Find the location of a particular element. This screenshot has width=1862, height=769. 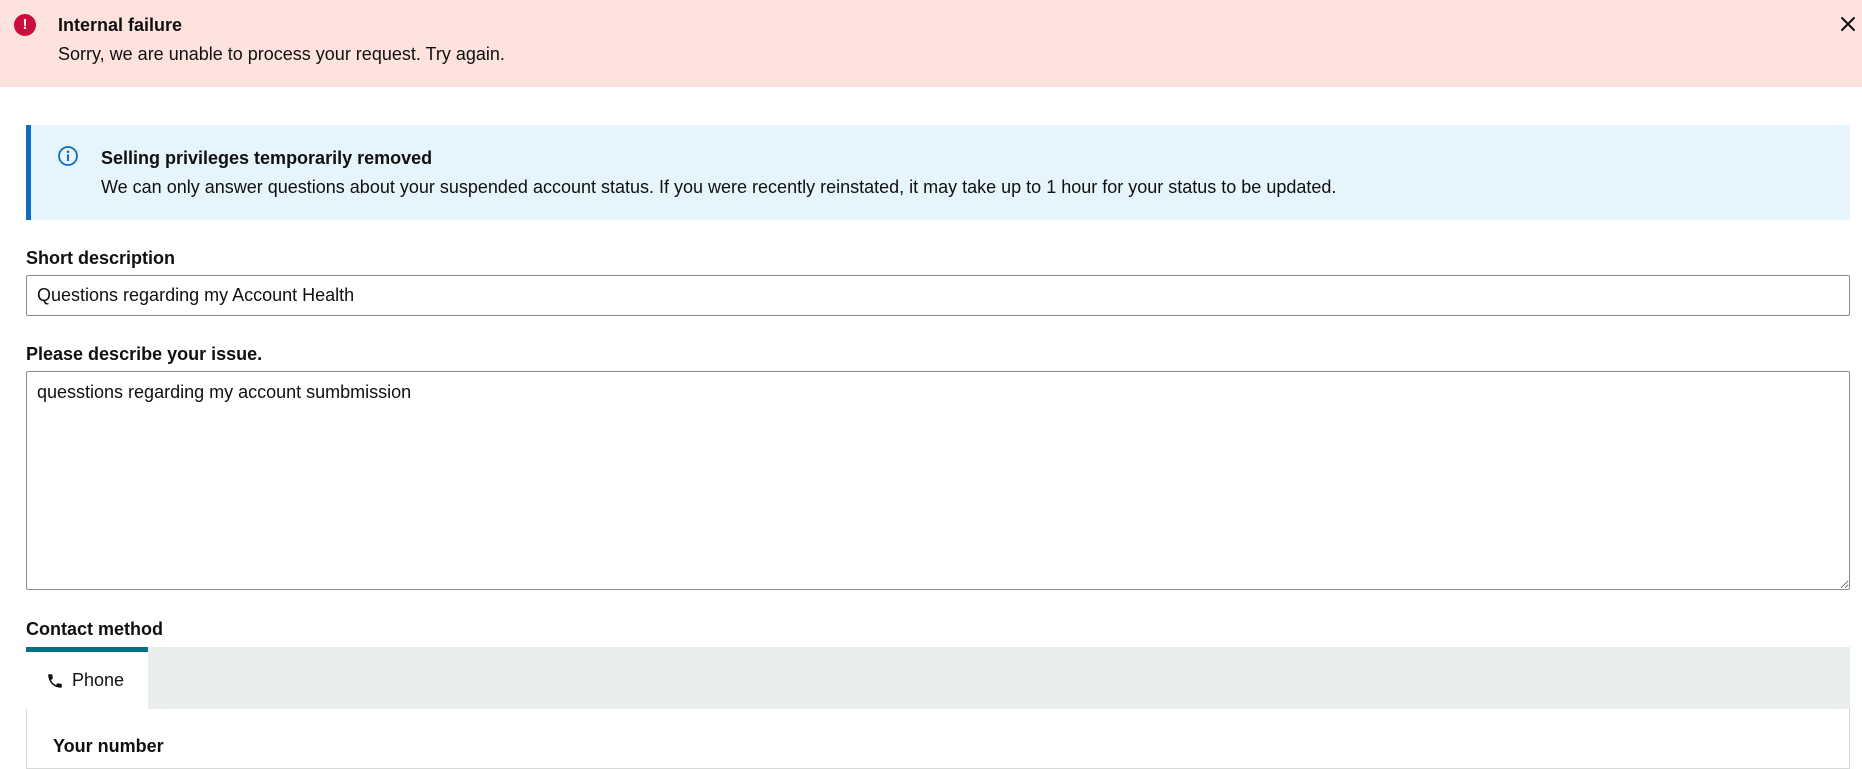

error-title: Internal failure is located at coordinates (120, 25).